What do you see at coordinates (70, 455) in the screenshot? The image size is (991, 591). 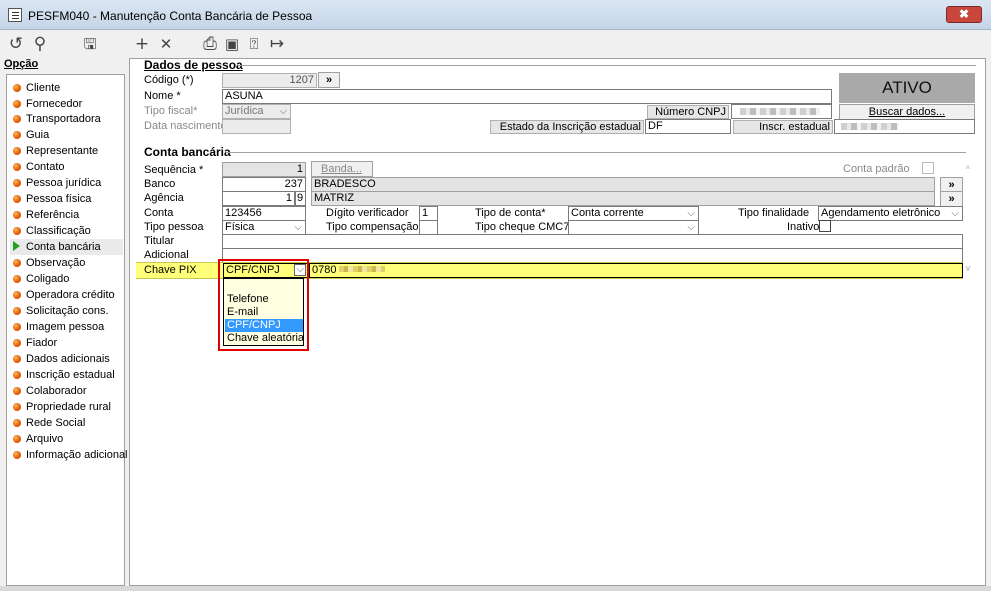 I see `sidebar-item-informacao-adicional: Informação adicional` at bounding box center [70, 455].